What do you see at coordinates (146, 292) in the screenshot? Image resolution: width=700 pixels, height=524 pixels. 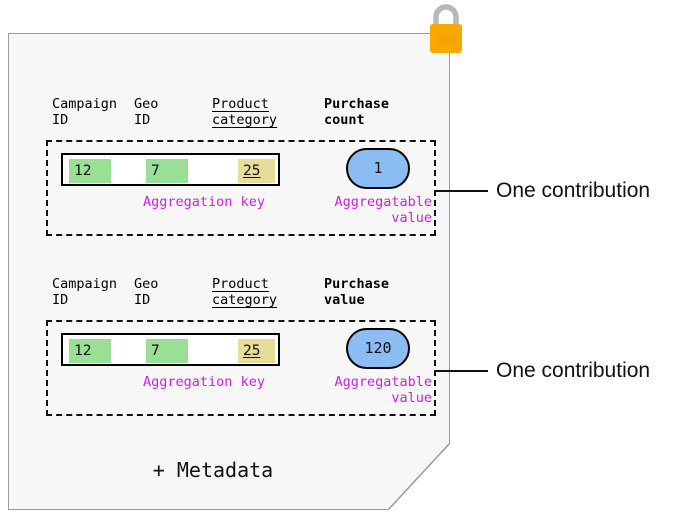 I see `header-geo-id-2: Geo ID` at bounding box center [146, 292].